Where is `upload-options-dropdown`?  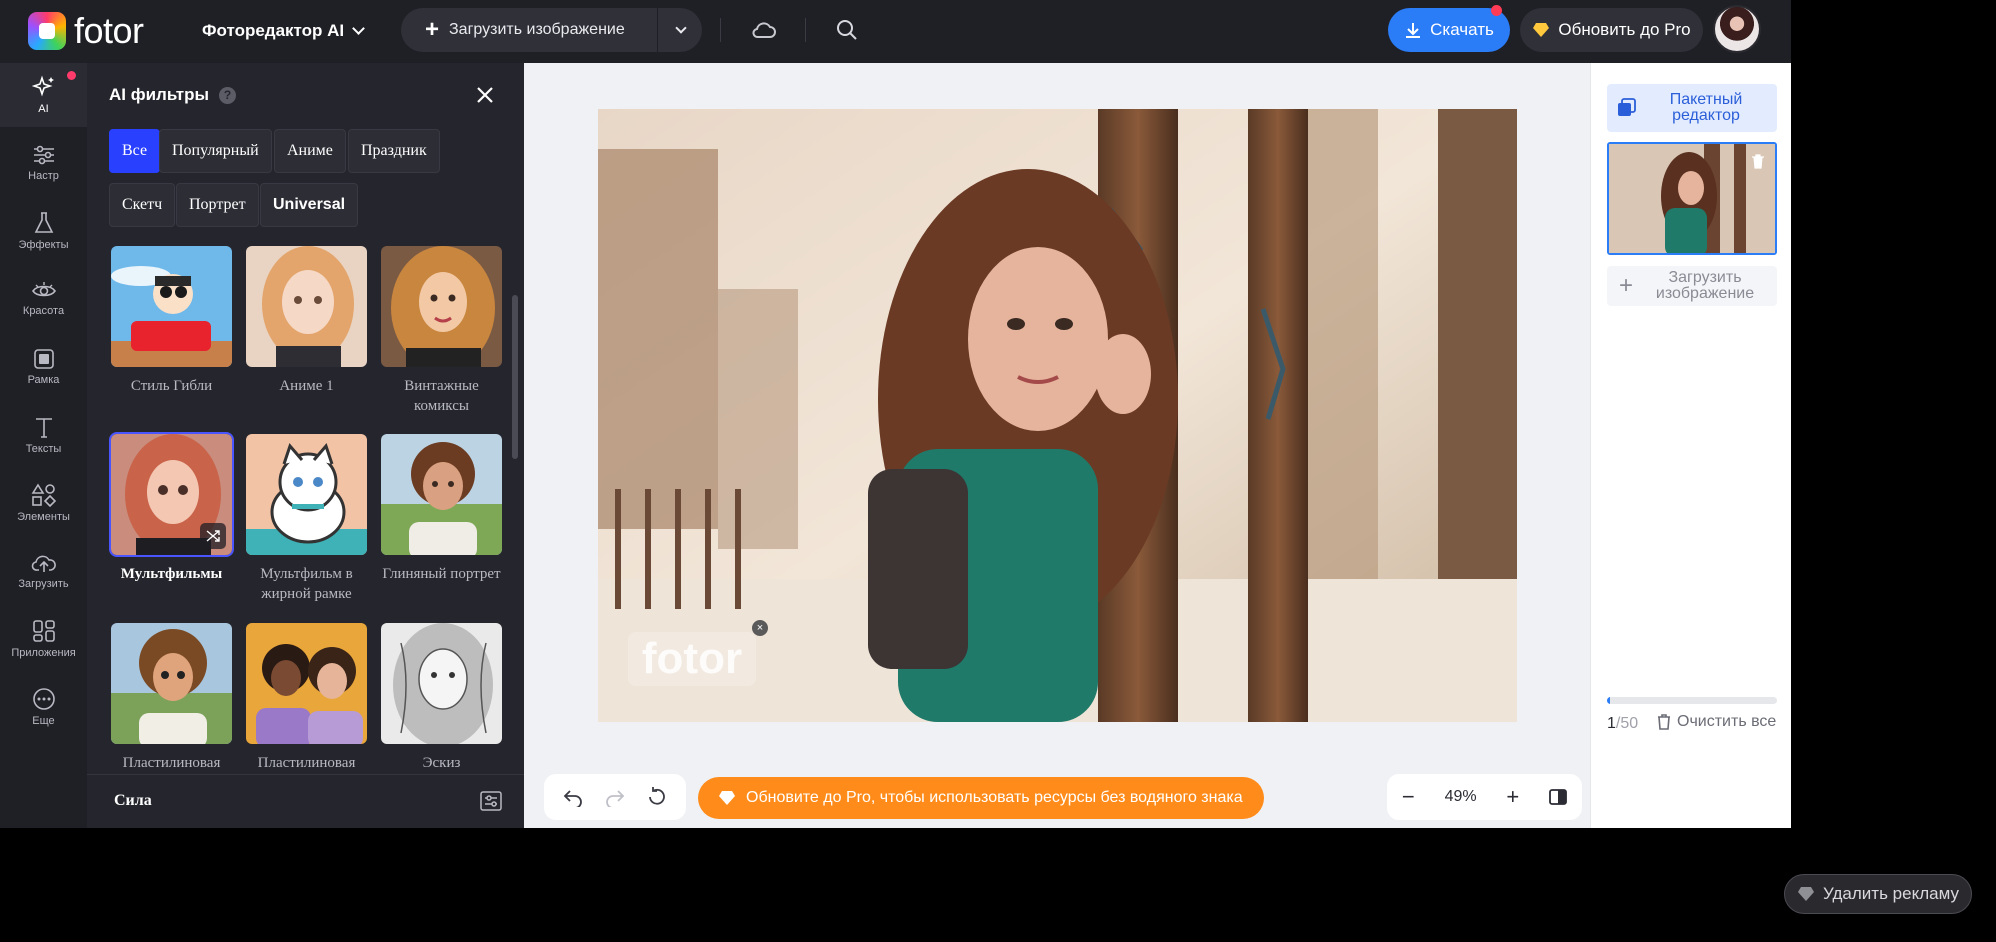
upload-options-dropdown is located at coordinates (680, 30).